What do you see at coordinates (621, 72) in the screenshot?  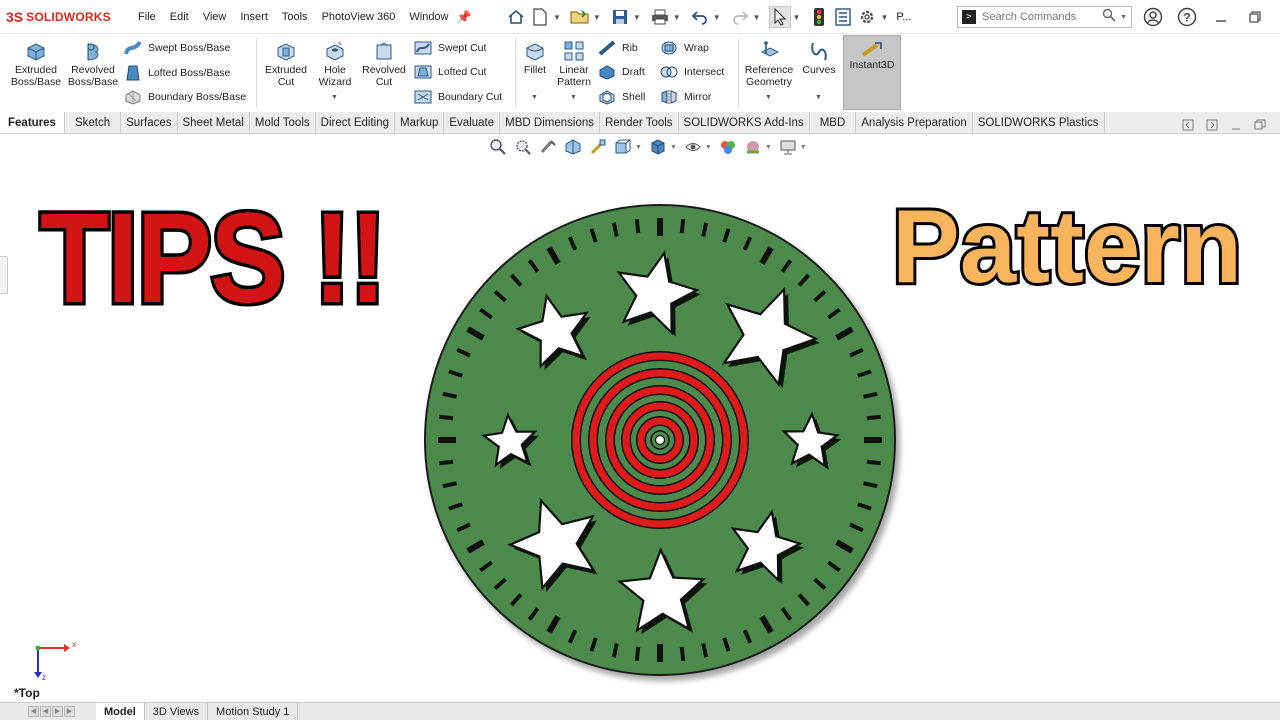 I see `draft-button: Draft` at bounding box center [621, 72].